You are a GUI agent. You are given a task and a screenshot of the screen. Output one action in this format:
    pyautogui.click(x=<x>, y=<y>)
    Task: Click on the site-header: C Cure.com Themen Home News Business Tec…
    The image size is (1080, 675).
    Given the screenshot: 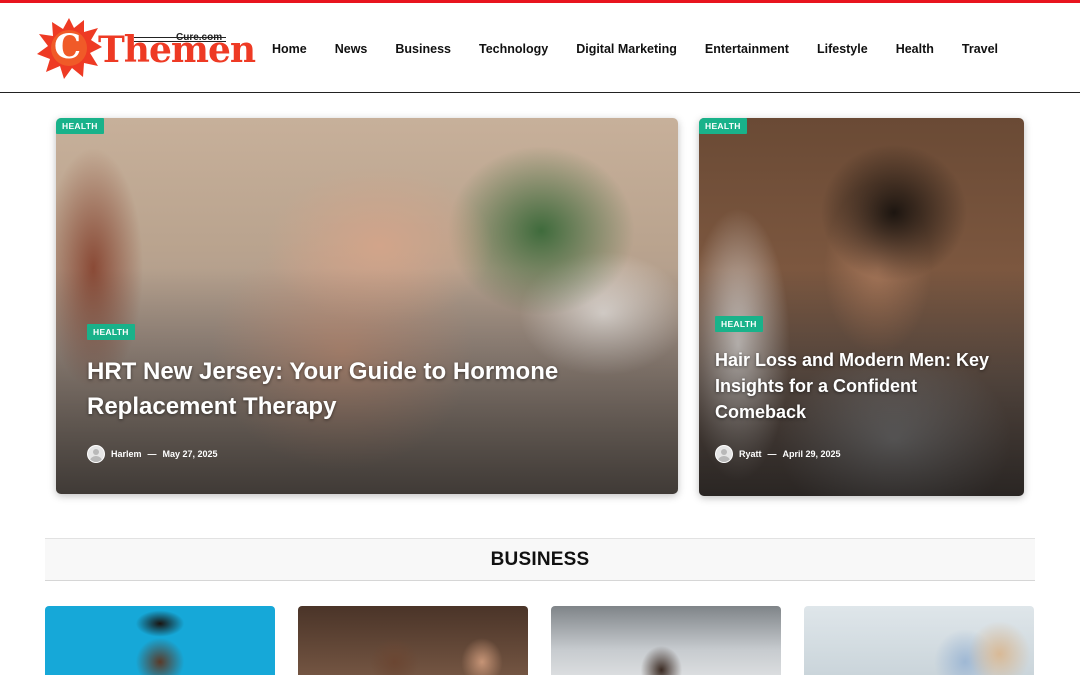 What is the action you would take?
    pyautogui.click(x=540, y=48)
    